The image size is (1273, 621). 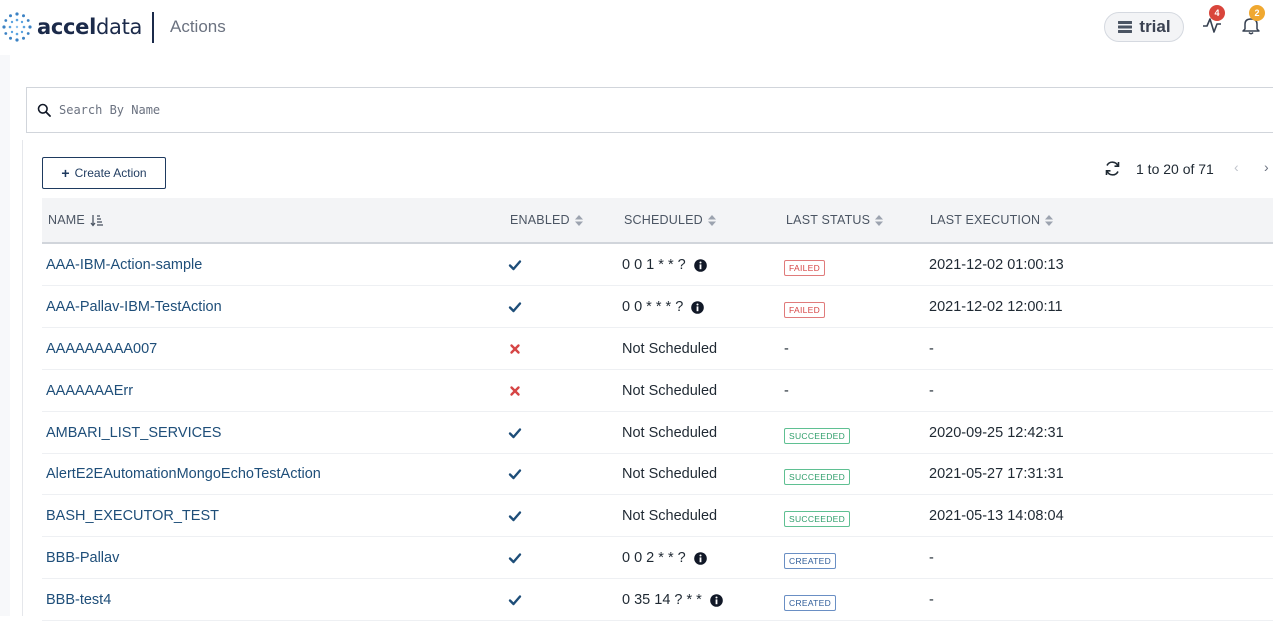 What do you see at coordinates (835, 220) in the screenshot?
I see `column-header-last-status: LAST STATUS` at bounding box center [835, 220].